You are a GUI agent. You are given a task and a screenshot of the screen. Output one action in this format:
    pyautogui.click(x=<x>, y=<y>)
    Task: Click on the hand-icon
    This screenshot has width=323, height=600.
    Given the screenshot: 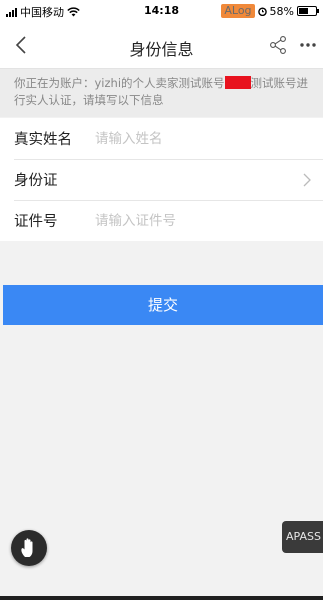 What is the action you would take?
    pyautogui.click(x=27, y=547)
    